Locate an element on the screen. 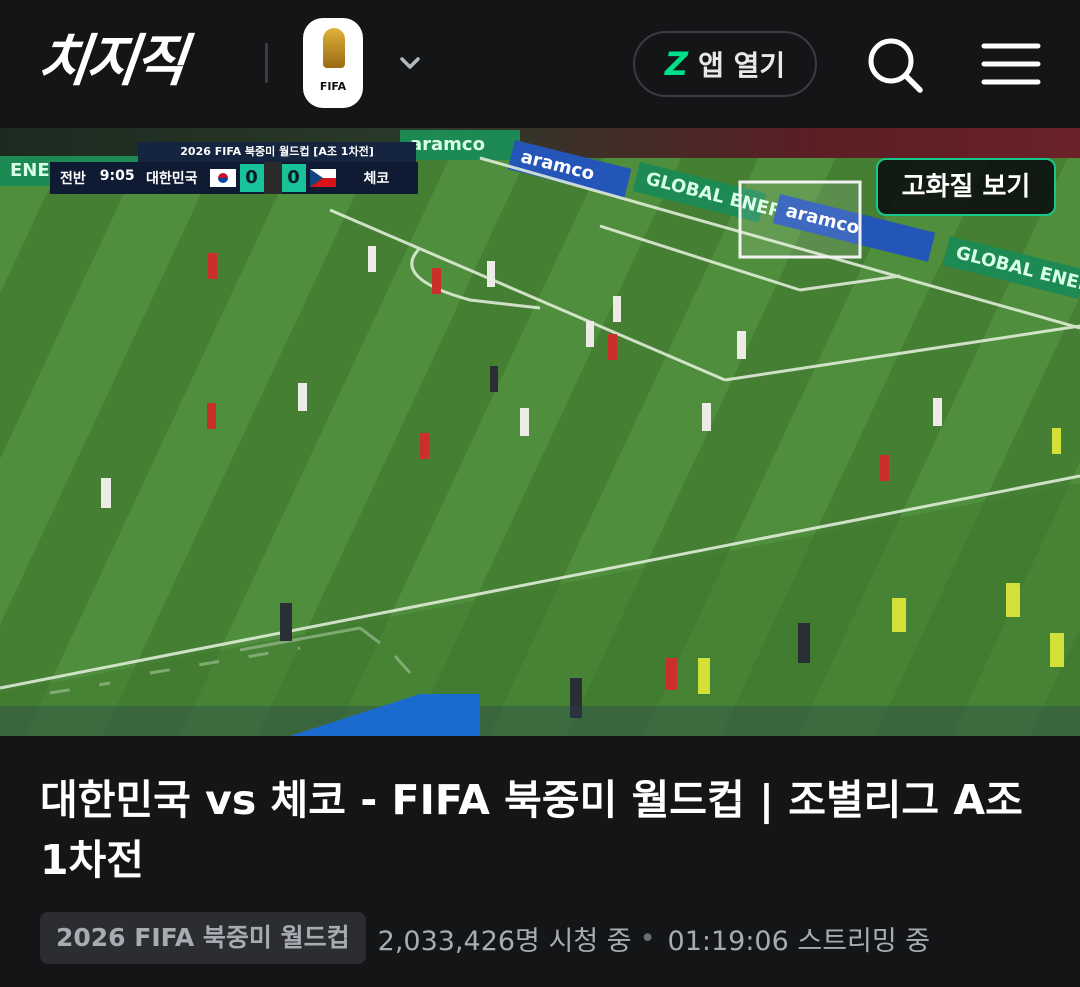 This screenshot has width=1080, height=987. home-team-name: 대한민국 is located at coordinates (172, 179).